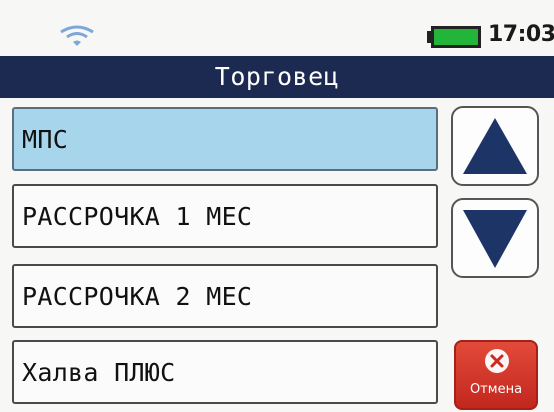 The image size is (554, 412). I want to click on triangle-up-icon, so click(495, 146).